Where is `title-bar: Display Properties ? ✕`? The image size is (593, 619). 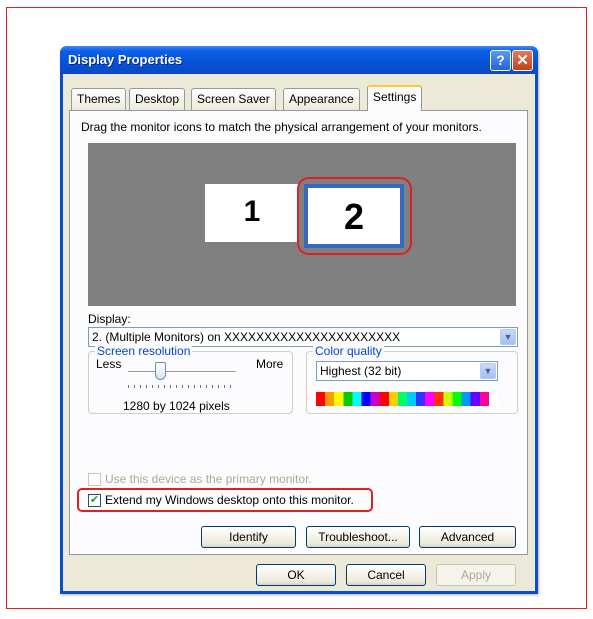 title-bar: Display Properties ? ✕ is located at coordinates (299, 60).